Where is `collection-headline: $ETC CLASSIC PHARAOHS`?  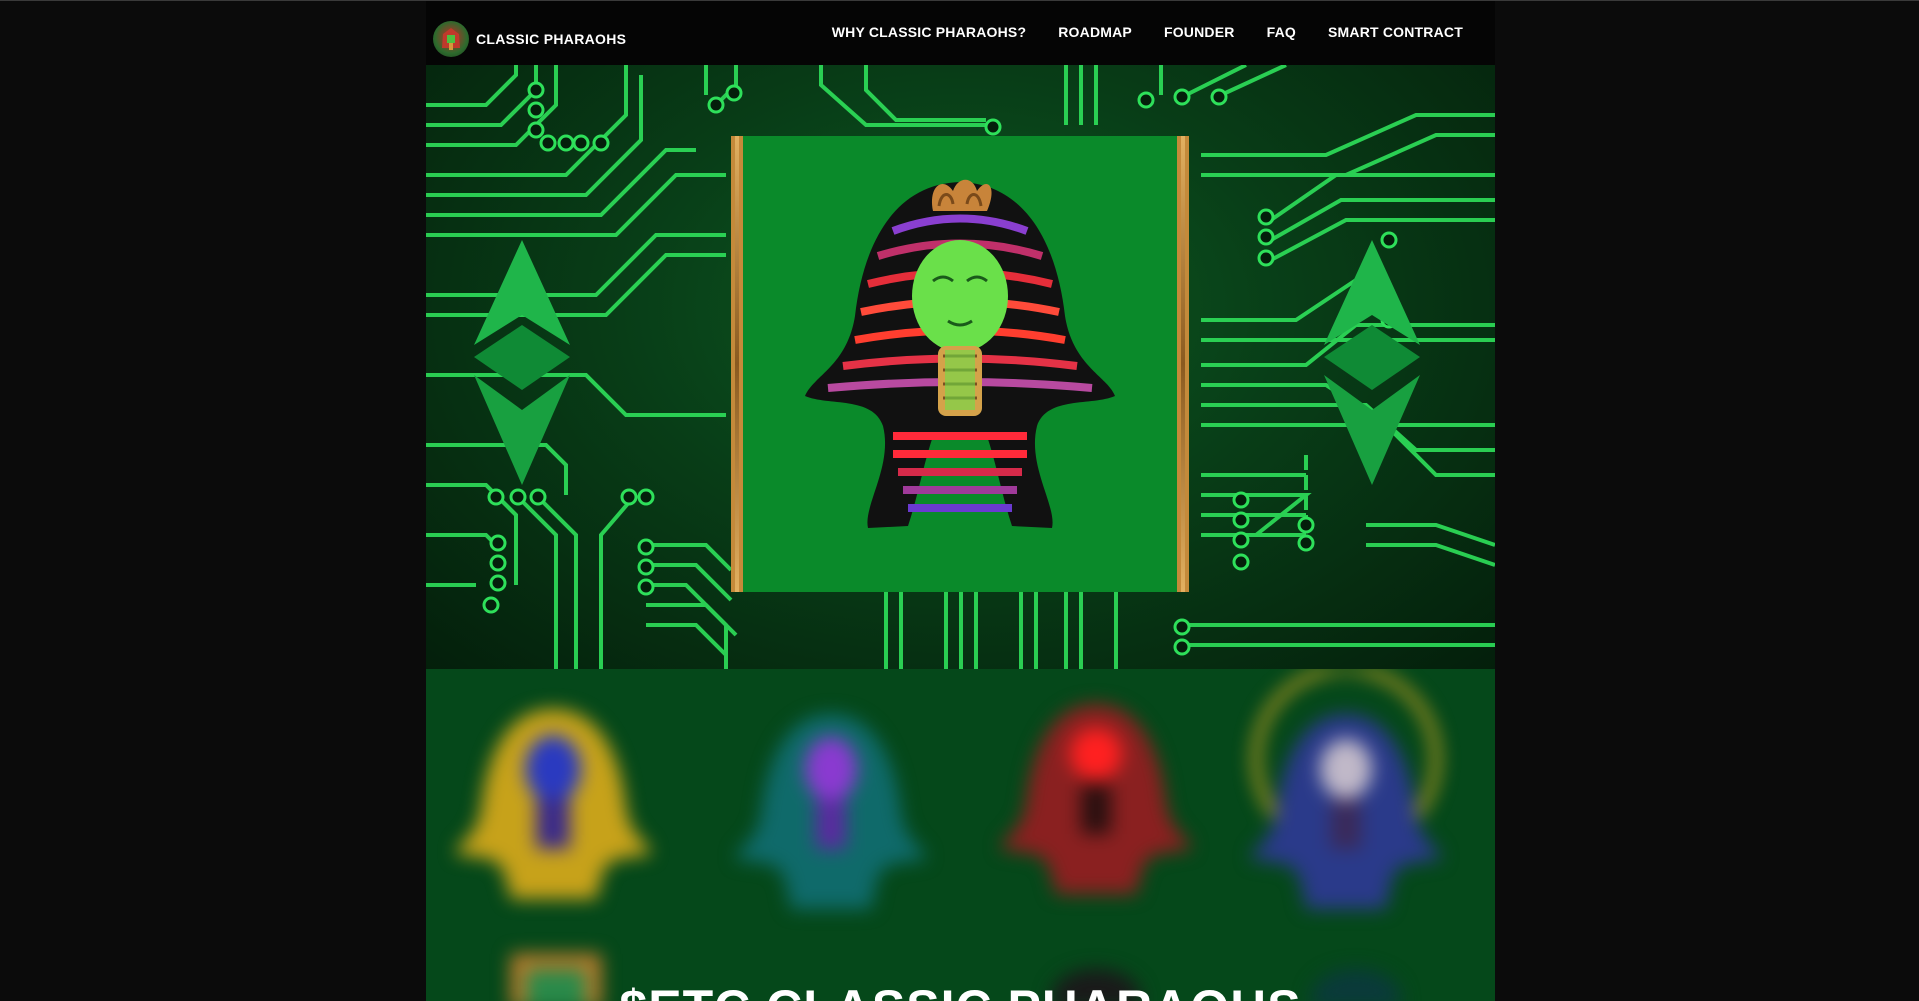 collection-headline: $ETC CLASSIC PHARAOHS is located at coordinates (960, 990).